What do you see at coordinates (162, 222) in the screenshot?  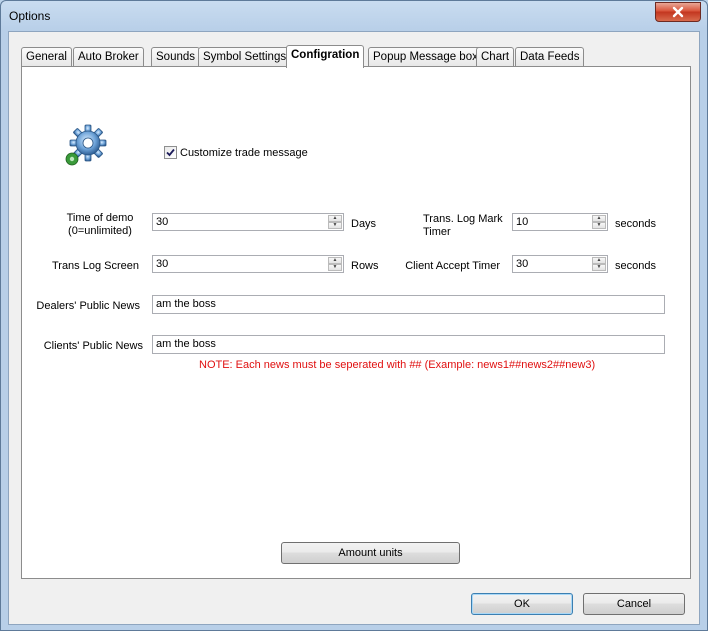 I see `time-of-demo-value: 30` at bounding box center [162, 222].